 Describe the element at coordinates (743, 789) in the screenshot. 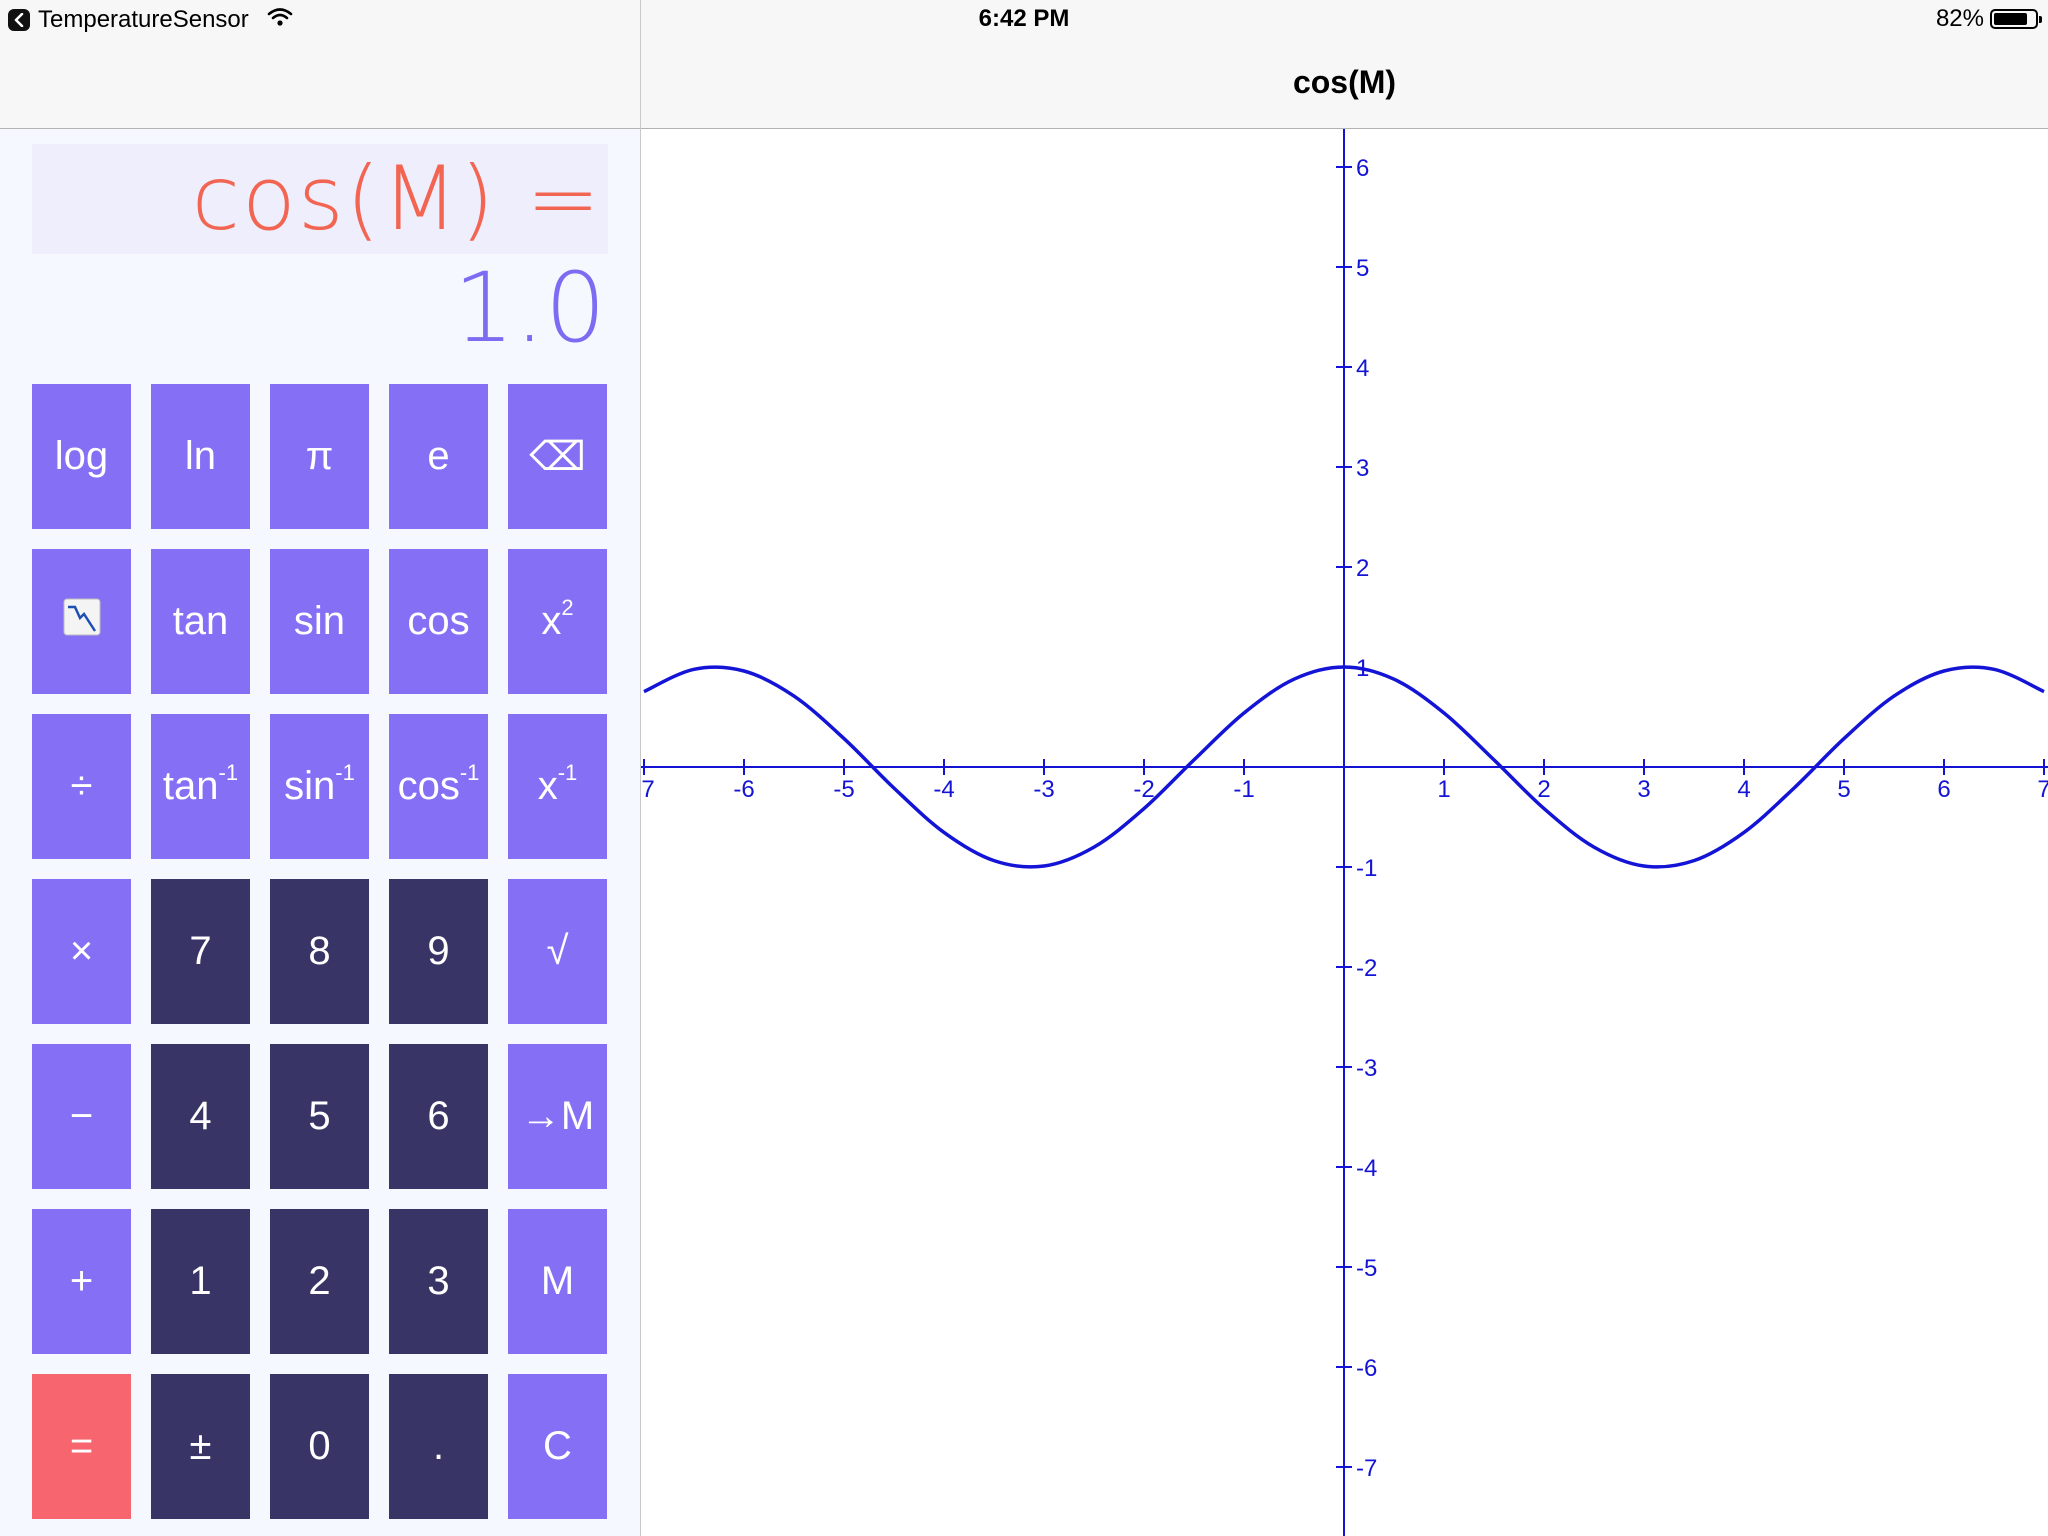

I see `x-tick-label: -6` at that location.